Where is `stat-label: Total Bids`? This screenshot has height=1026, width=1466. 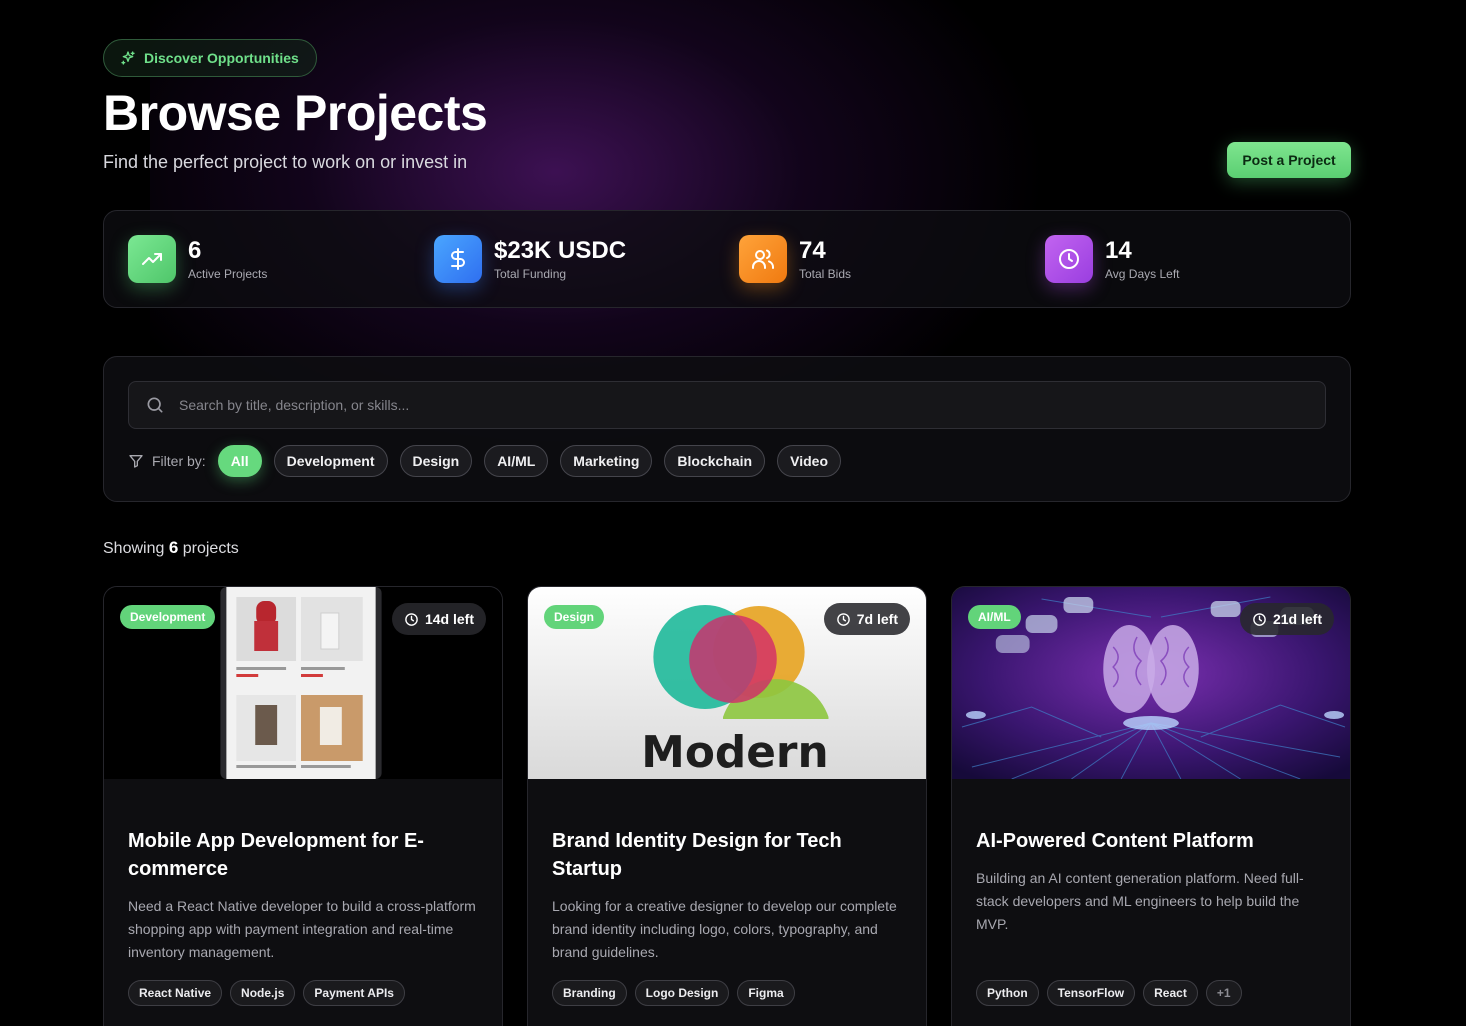 stat-label: Total Bids is located at coordinates (825, 274).